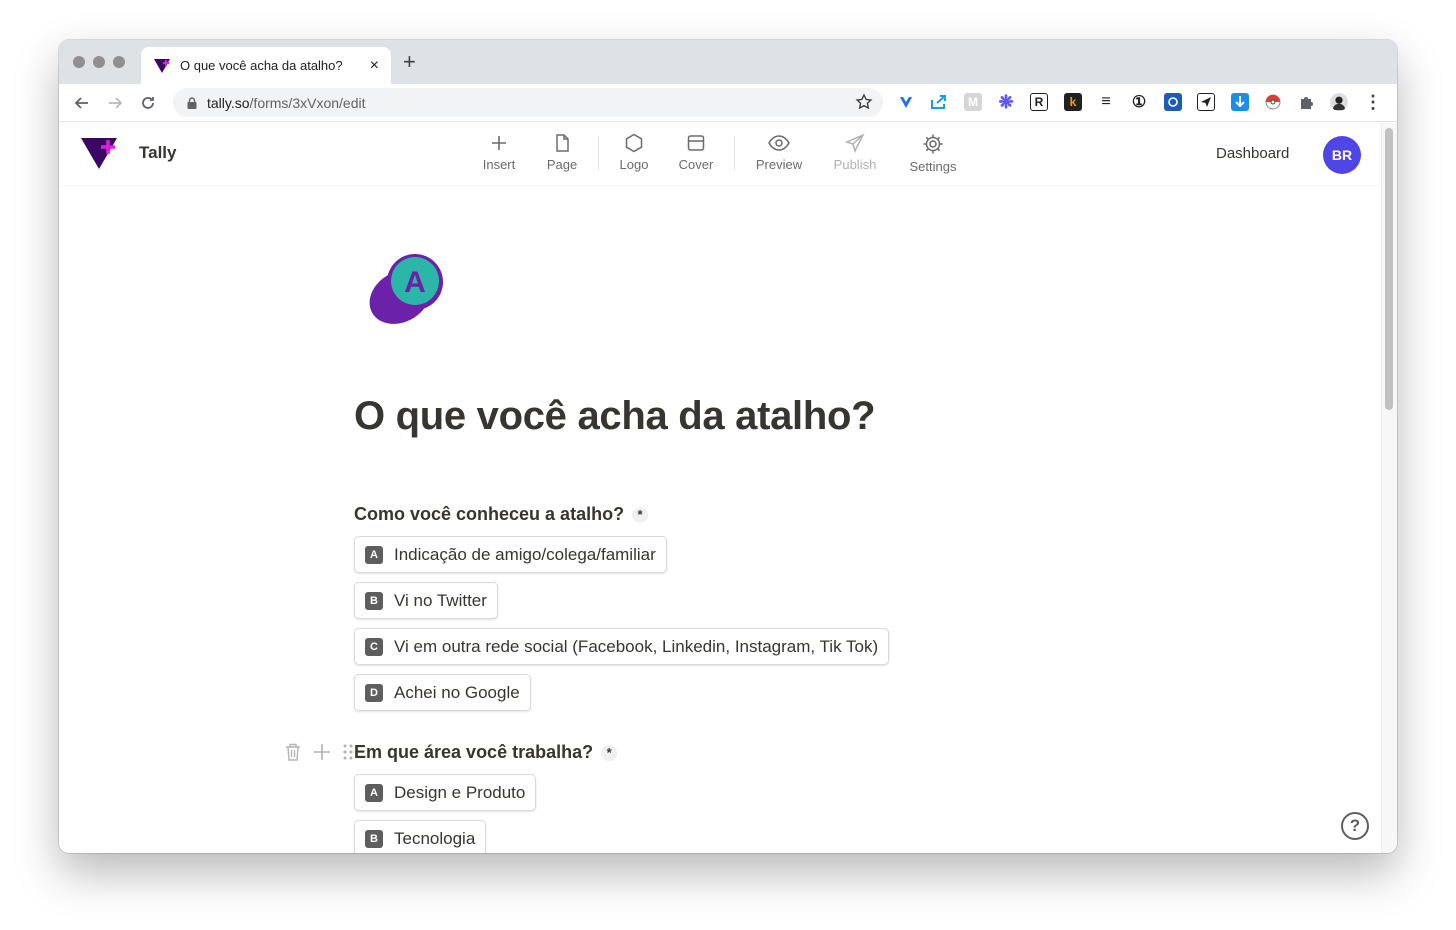  I want to click on m-extension-icon: M, so click(973, 102).